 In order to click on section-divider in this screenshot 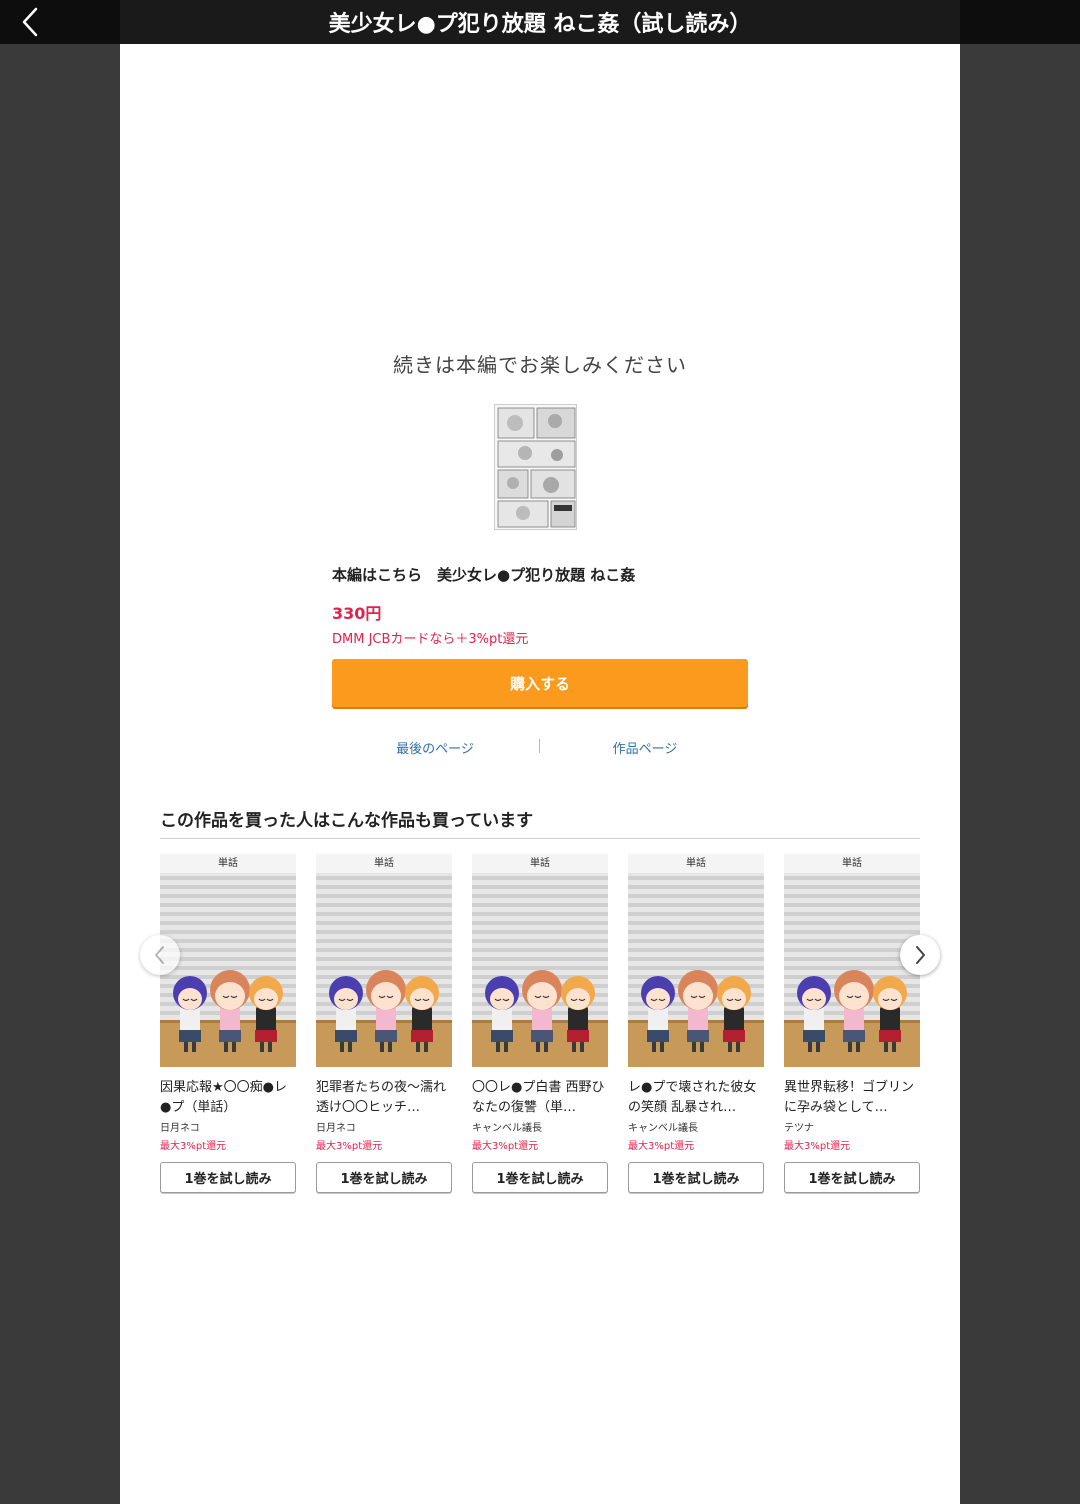, I will do `click(540, 838)`.